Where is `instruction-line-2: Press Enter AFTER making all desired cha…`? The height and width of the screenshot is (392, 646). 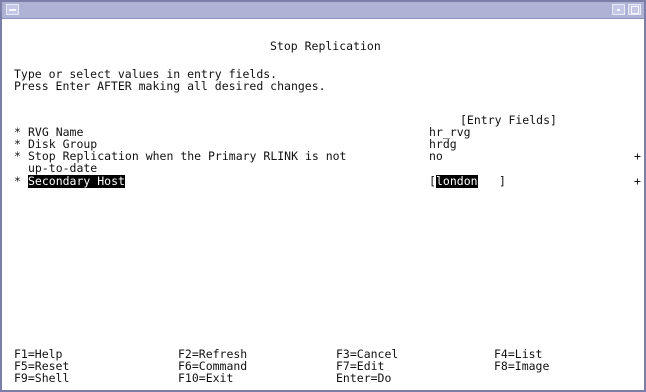
instruction-line-2: Press Enter AFTER making all desired cha… is located at coordinates (170, 86).